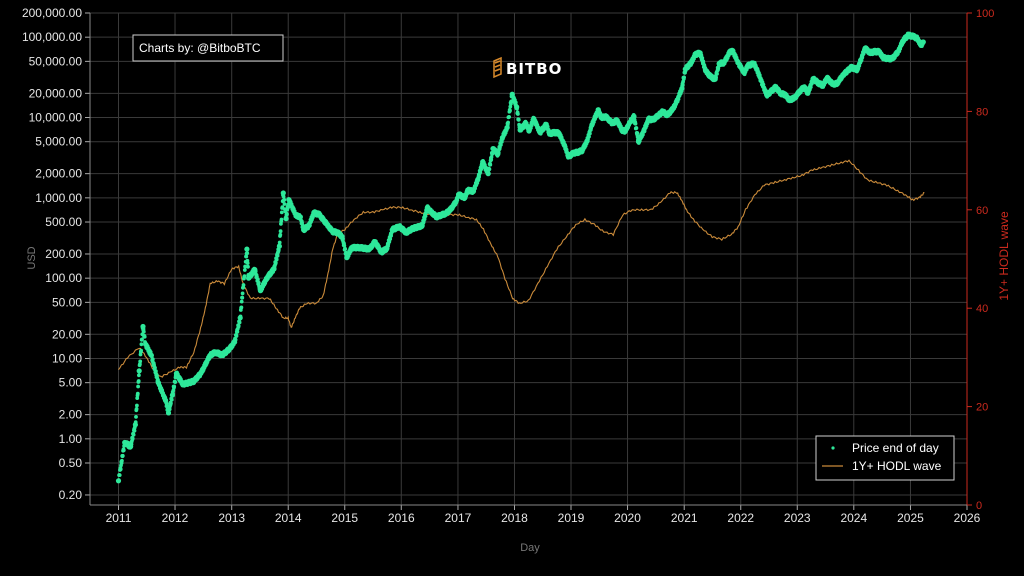 This screenshot has width=1024, height=576. Describe the element at coordinates (982, 408) in the screenshot. I see `y-right-tick-label: 20` at that location.